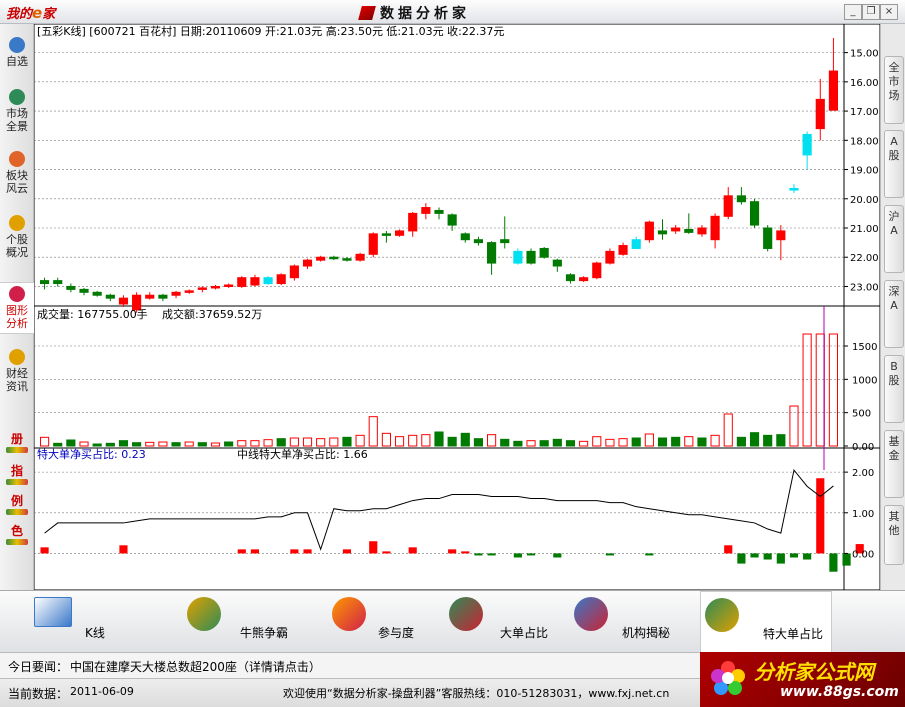  What do you see at coordinates (17, 237) in the screenshot?
I see `left-nav-item-3: 个股概况` at bounding box center [17, 237].